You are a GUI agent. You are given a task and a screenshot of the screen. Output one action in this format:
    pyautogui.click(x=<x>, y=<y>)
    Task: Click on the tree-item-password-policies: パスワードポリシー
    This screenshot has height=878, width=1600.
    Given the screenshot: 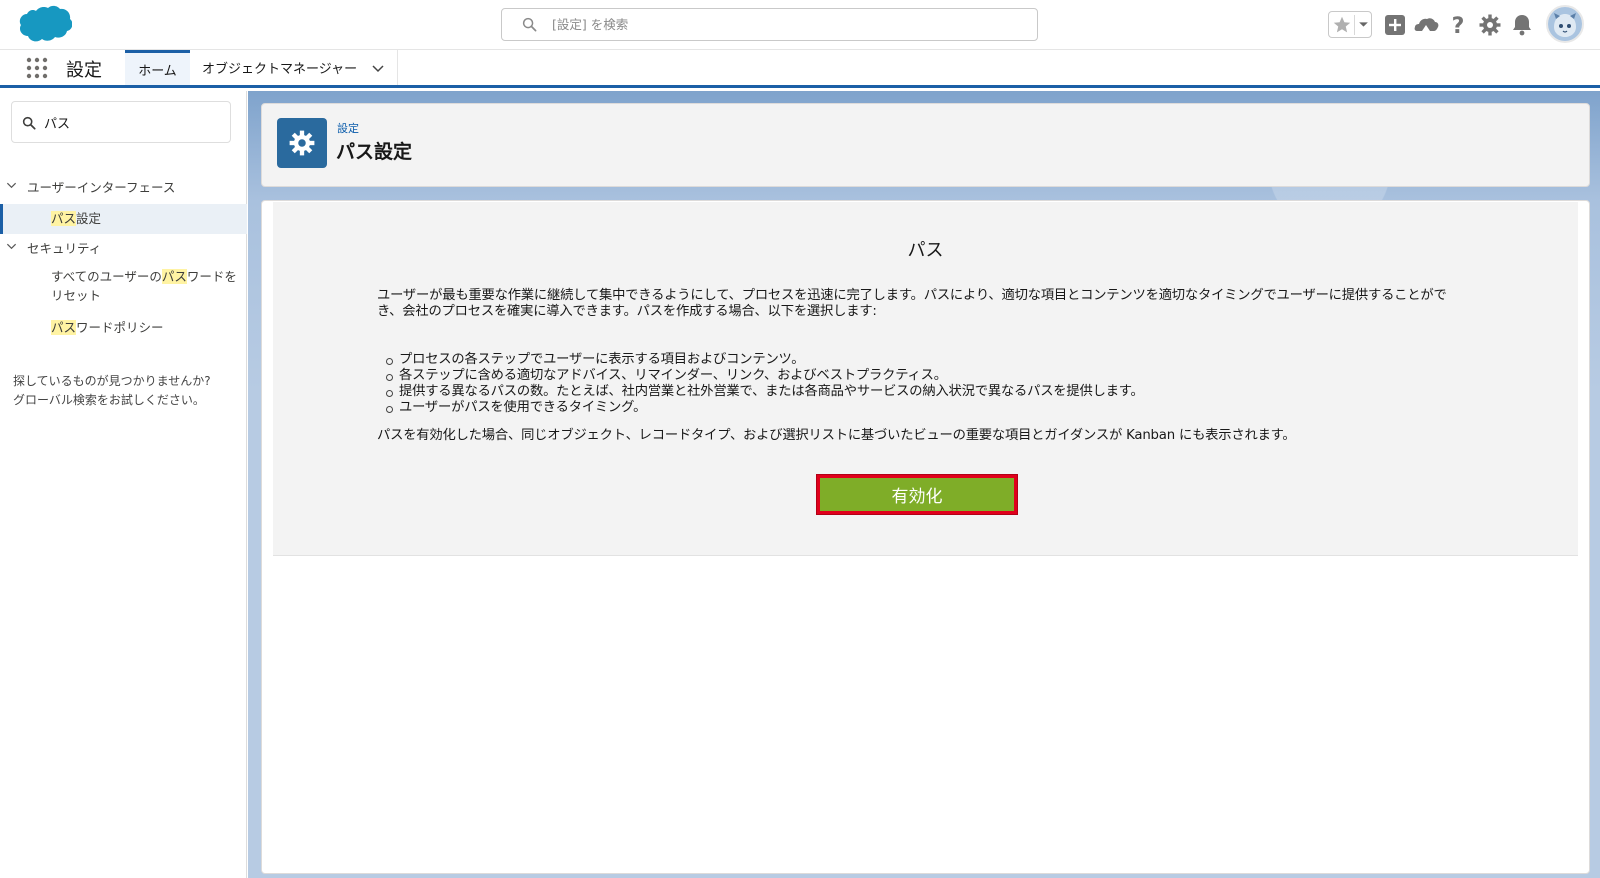 What is the action you would take?
    pyautogui.click(x=123, y=328)
    